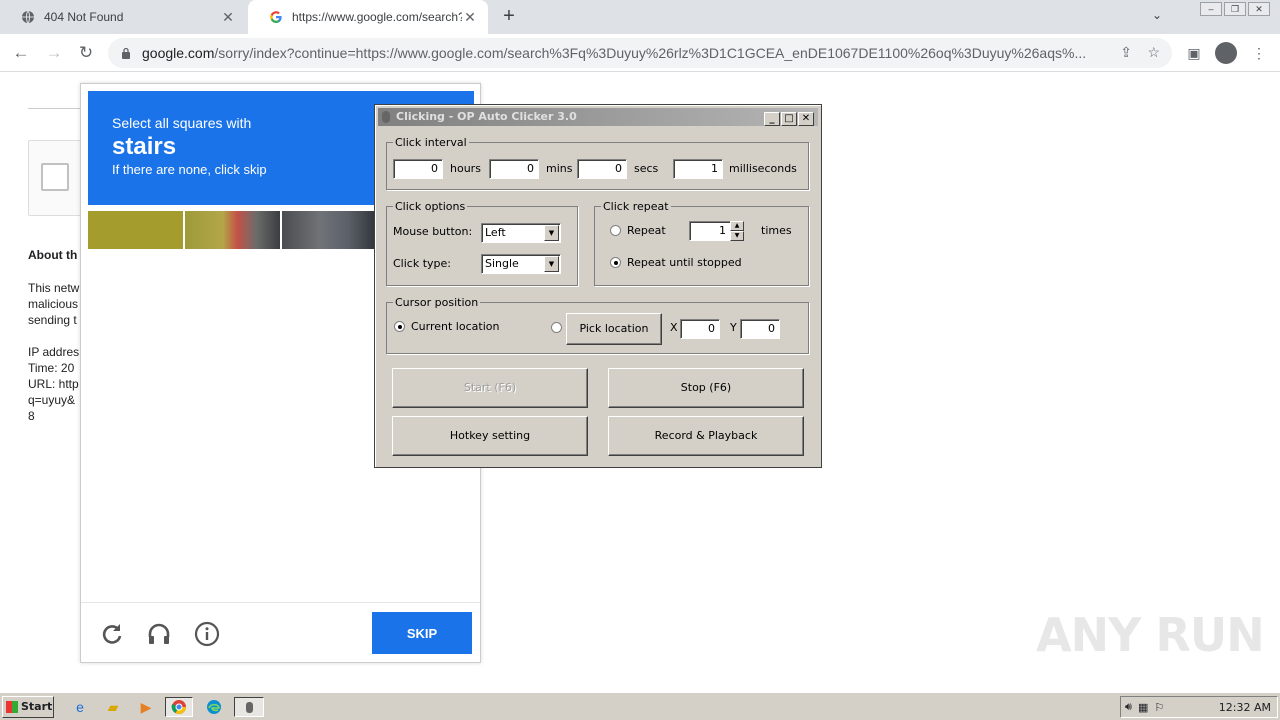 Image resolution: width=1280 pixels, height=720 pixels. I want to click on restore-icon: ❐, so click(1235, 9).